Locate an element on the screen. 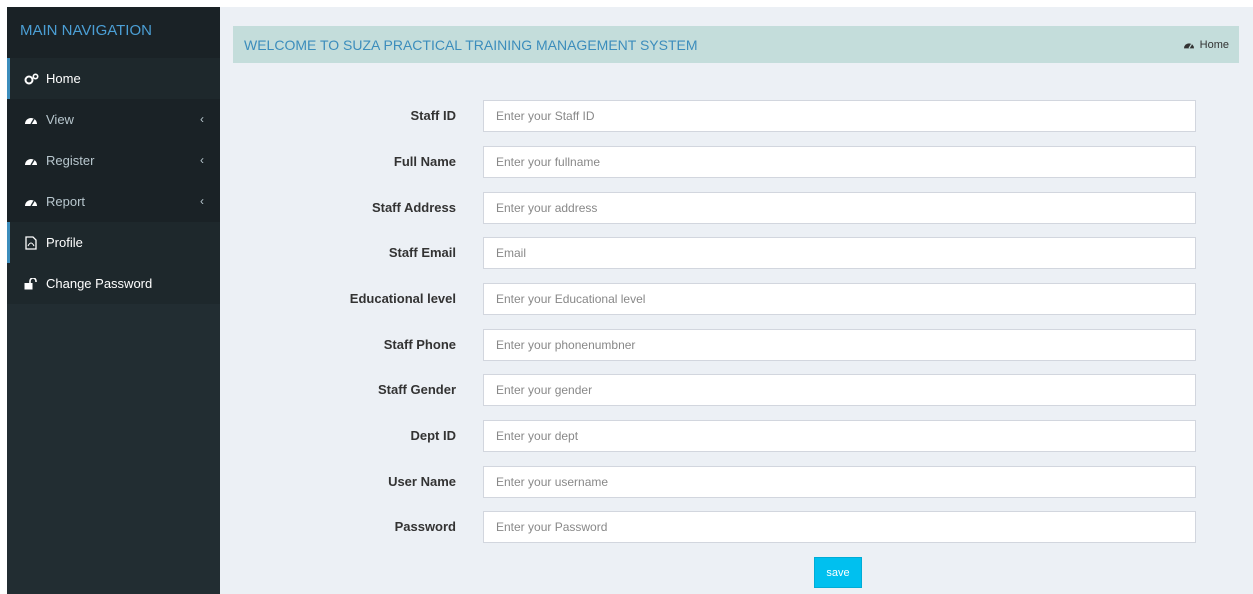  staff-address-input is located at coordinates (839, 208).